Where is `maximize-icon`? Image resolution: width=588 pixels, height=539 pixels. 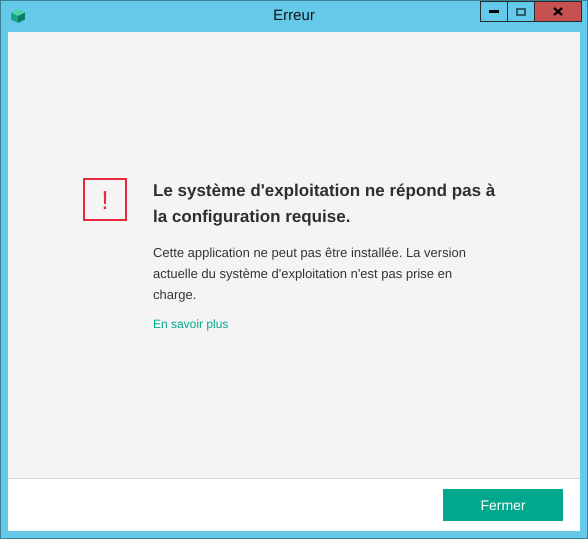 maximize-icon is located at coordinates (521, 12).